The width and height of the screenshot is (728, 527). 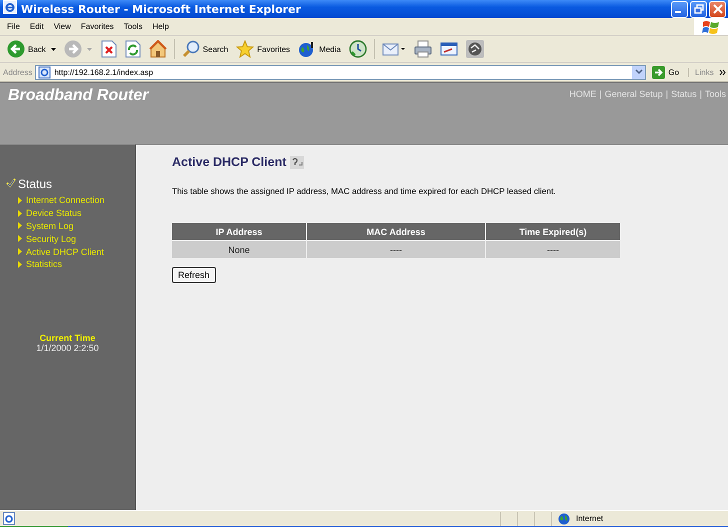 What do you see at coordinates (667, 72) in the screenshot?
I see `go-button: Go` at bounding box center [667, 72].